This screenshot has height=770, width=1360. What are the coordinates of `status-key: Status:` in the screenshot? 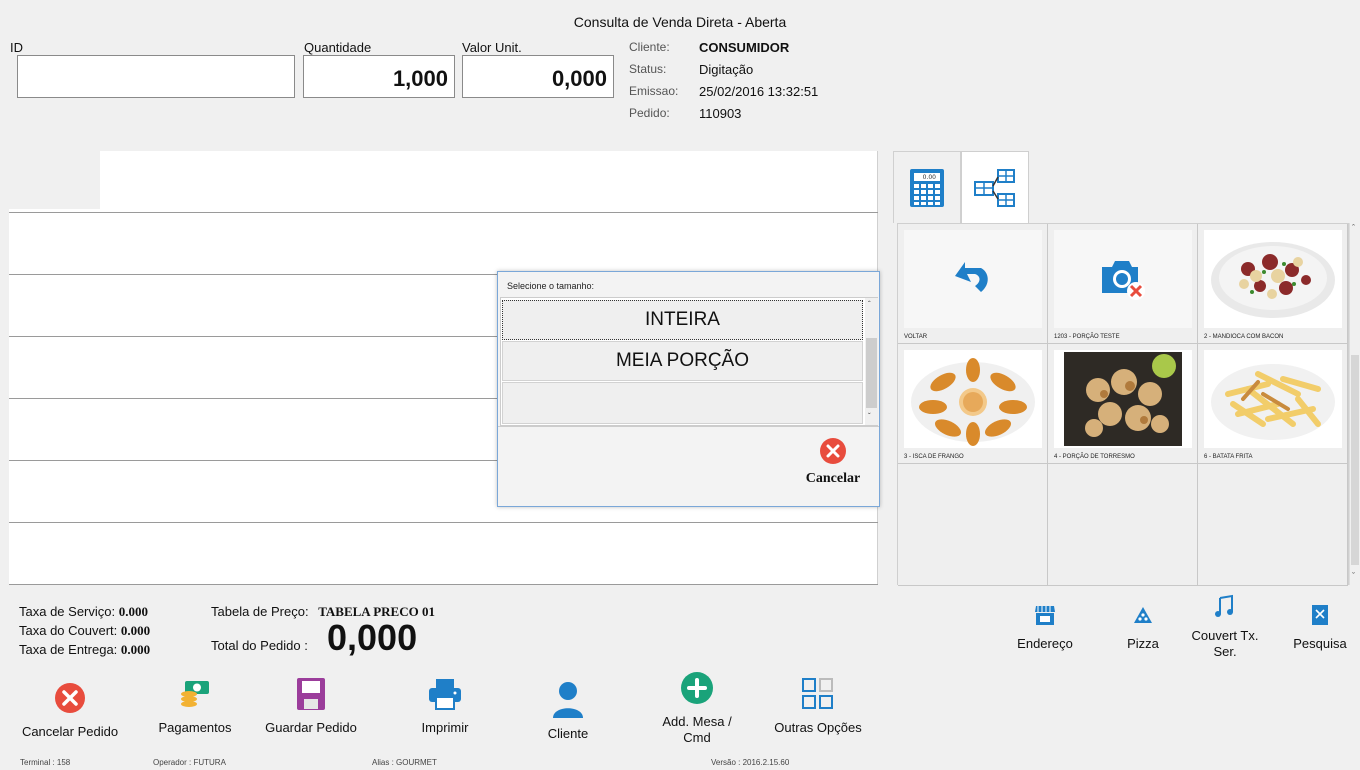 It's located at (648, 69).